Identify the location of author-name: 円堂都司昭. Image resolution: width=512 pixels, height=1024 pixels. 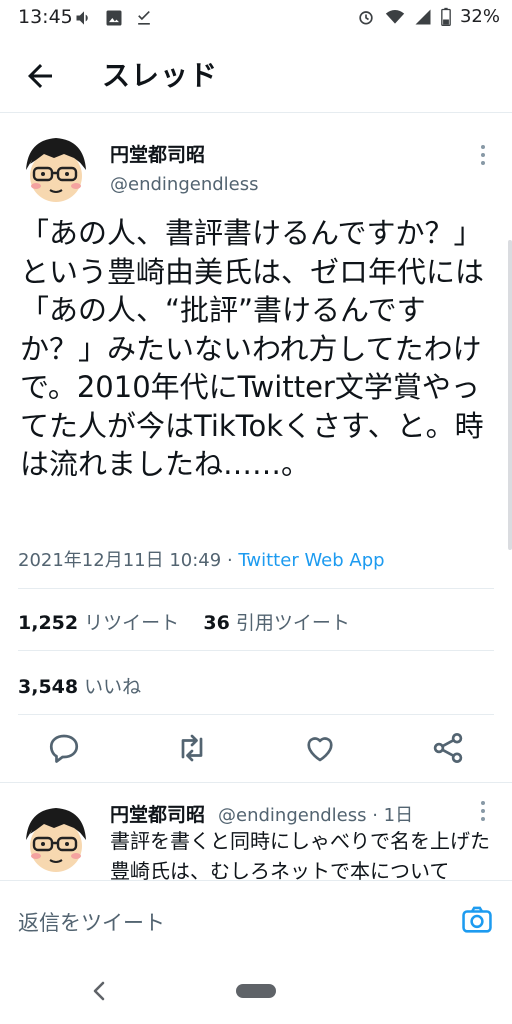
(157, 153).